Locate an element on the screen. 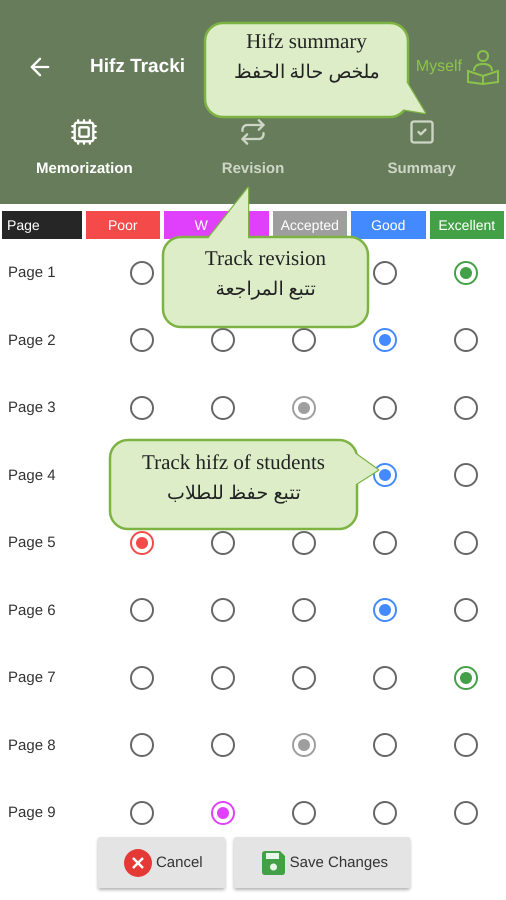 The width and height of the screenshot is (506, 900). tab: Summary is located at coordinates (421, 158).